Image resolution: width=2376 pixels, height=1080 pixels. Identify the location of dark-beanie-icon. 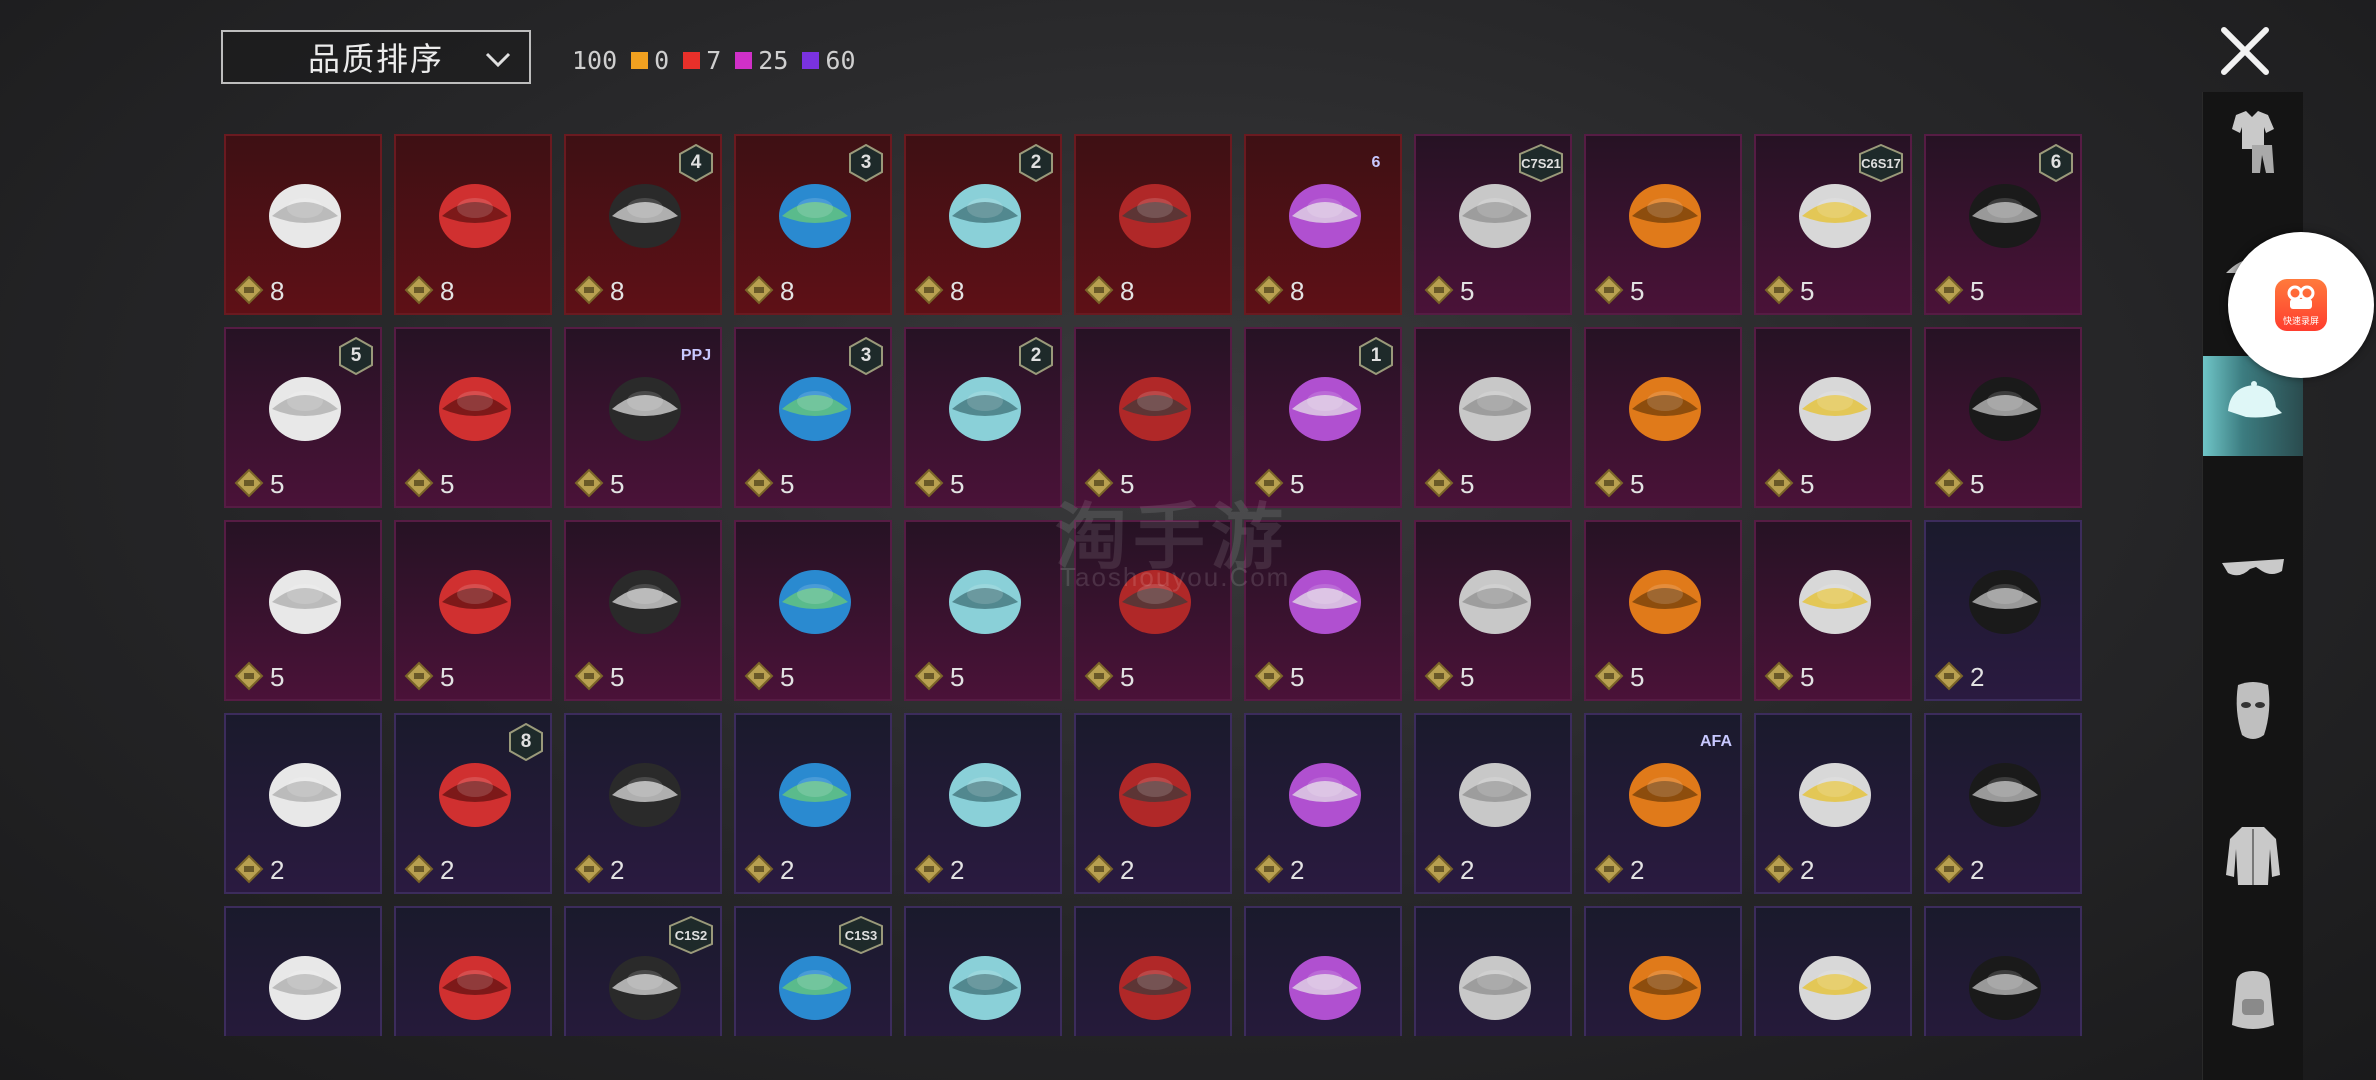
(305, 988).